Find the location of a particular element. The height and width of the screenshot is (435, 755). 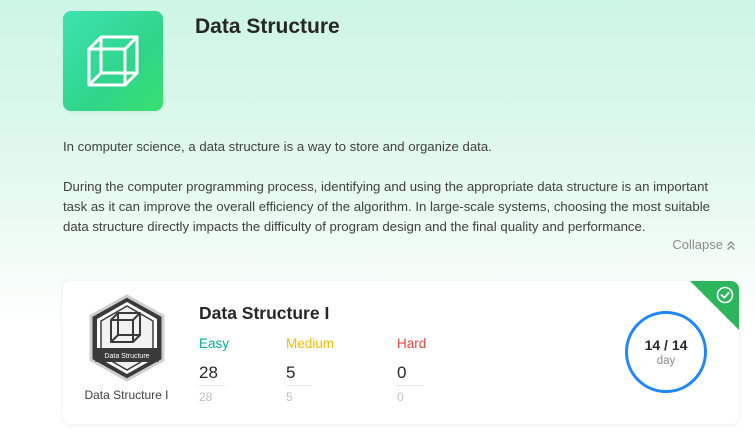

collapse-label: Collapse is located at coordinates (697, 244).